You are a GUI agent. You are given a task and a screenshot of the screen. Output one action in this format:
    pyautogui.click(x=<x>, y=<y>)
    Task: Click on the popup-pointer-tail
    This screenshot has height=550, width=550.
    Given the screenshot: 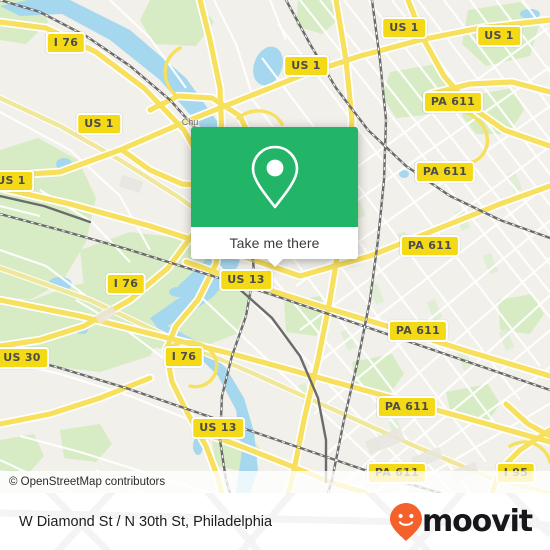 What is the action you would take?
    pyautogui.click(x=274, y=262)
    